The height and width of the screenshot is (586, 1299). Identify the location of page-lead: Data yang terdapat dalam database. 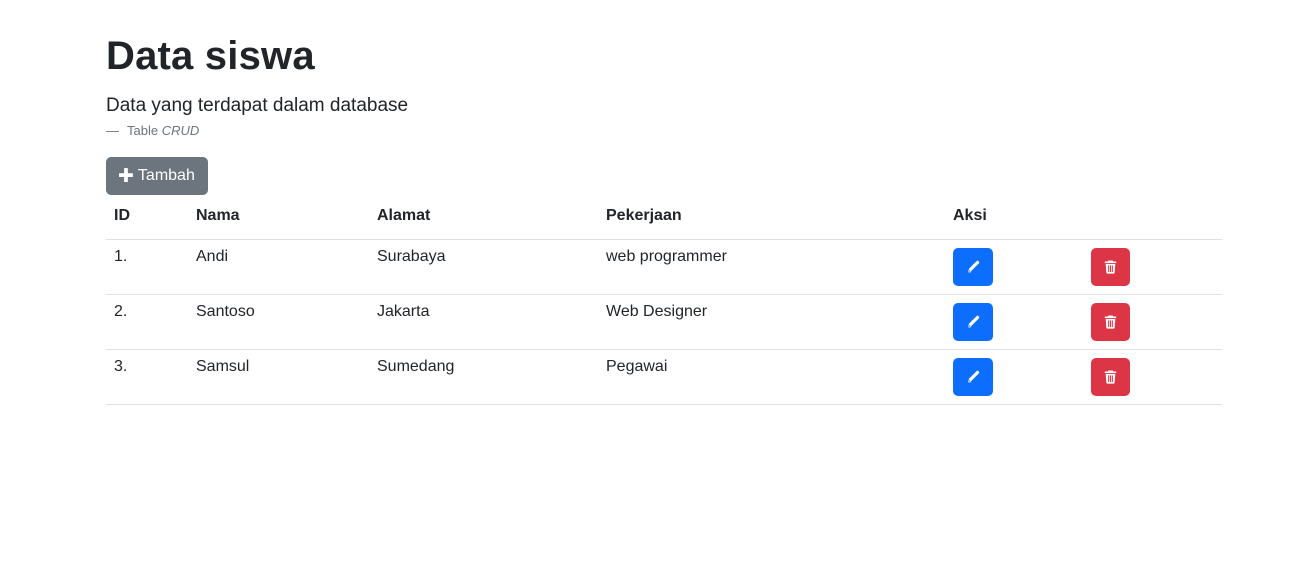
(257, 105).